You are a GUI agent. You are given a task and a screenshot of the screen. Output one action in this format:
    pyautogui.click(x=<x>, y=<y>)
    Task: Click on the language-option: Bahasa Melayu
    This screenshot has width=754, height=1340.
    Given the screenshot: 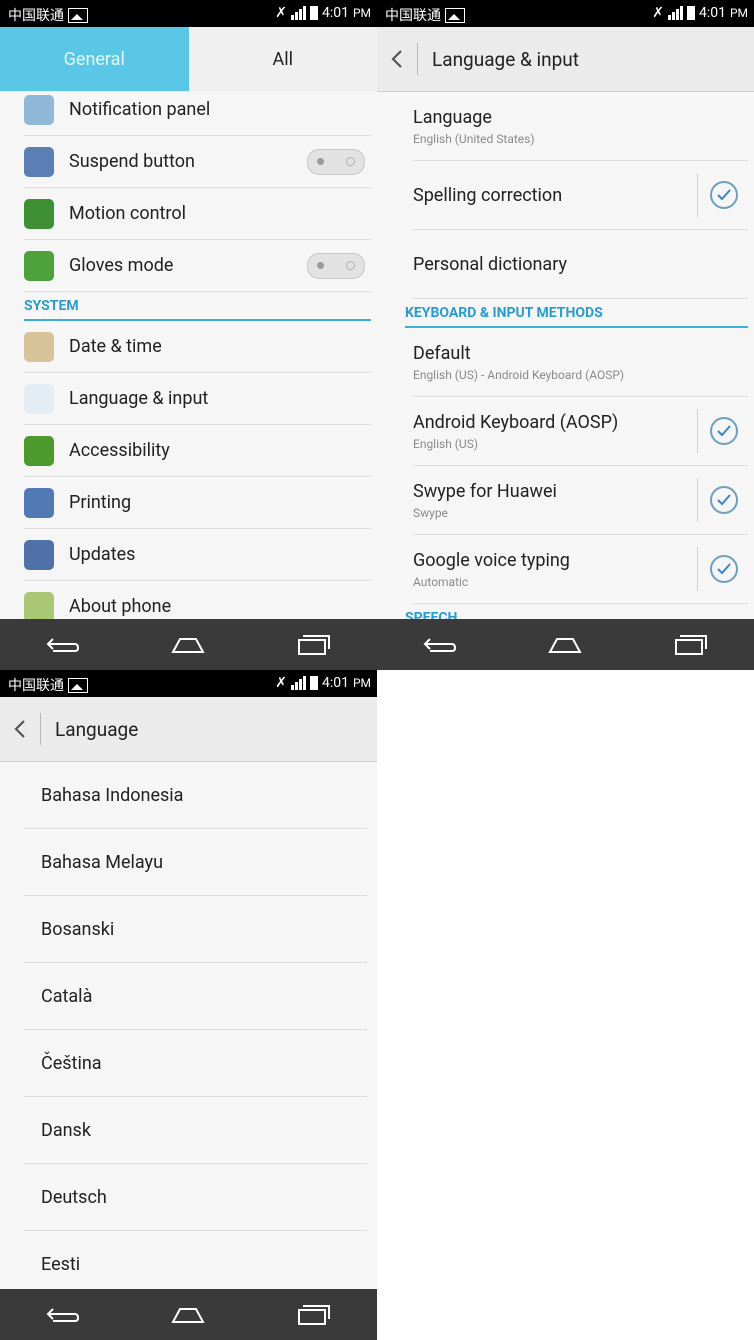 What is the action you would take?
    pyautogui.click(x=195, y=862)
    